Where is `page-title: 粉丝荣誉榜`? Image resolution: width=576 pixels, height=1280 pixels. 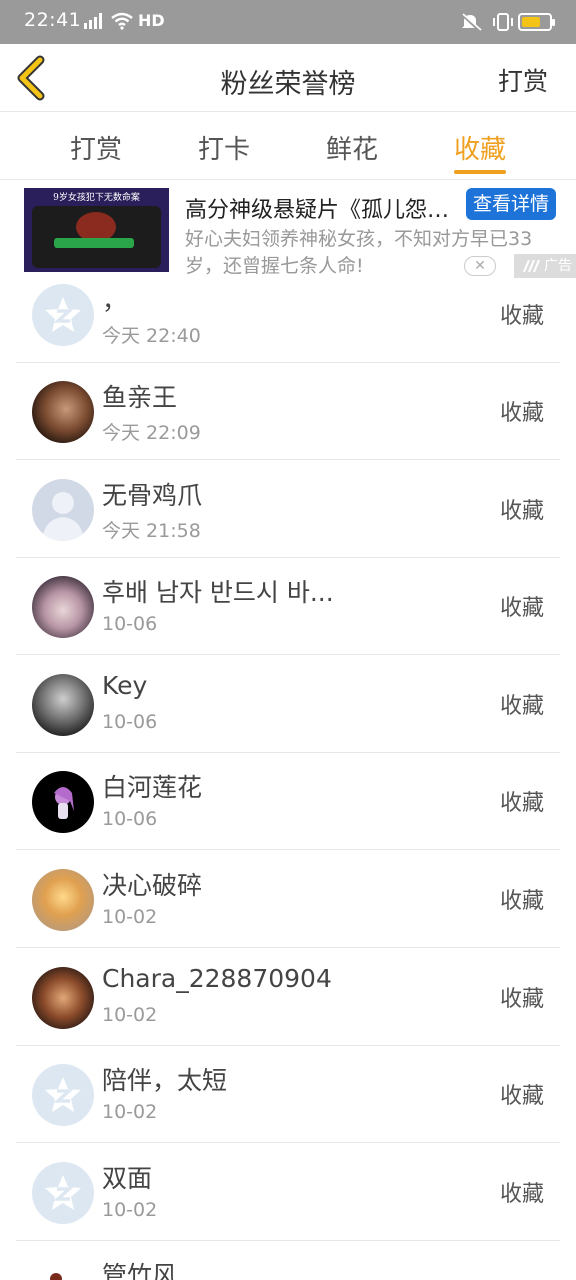
page-title: 粉丝荣誉榜 is located at coordinates (288, 84).